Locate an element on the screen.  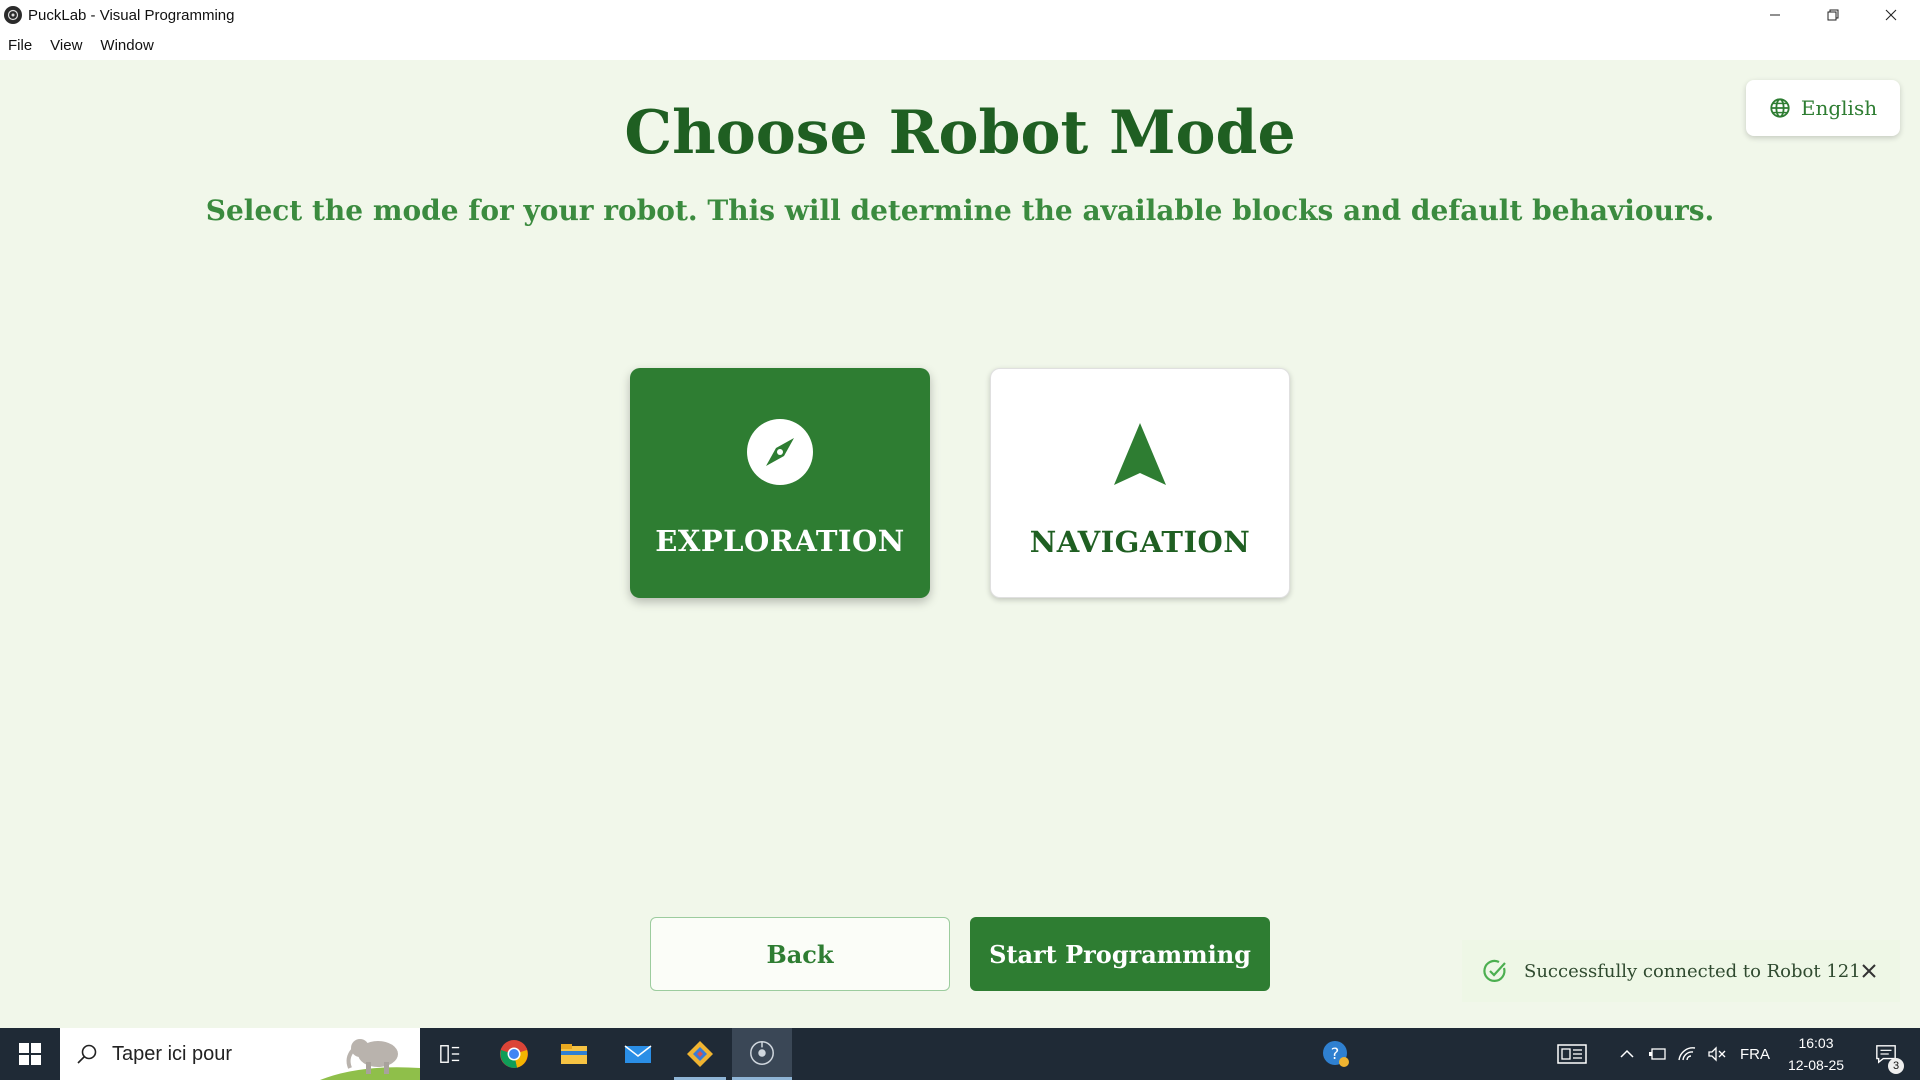
chrome-icon is located at coordinates (514, 1054).